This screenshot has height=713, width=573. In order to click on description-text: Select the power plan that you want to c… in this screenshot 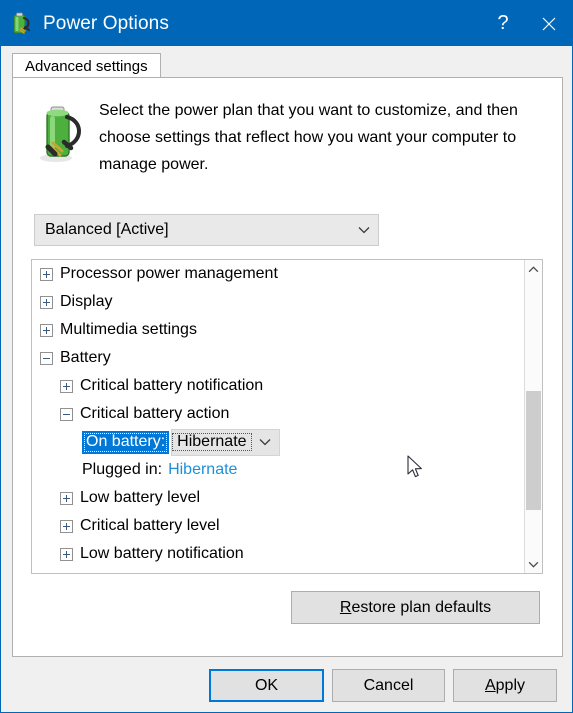, I will do `click(308, 137)`.